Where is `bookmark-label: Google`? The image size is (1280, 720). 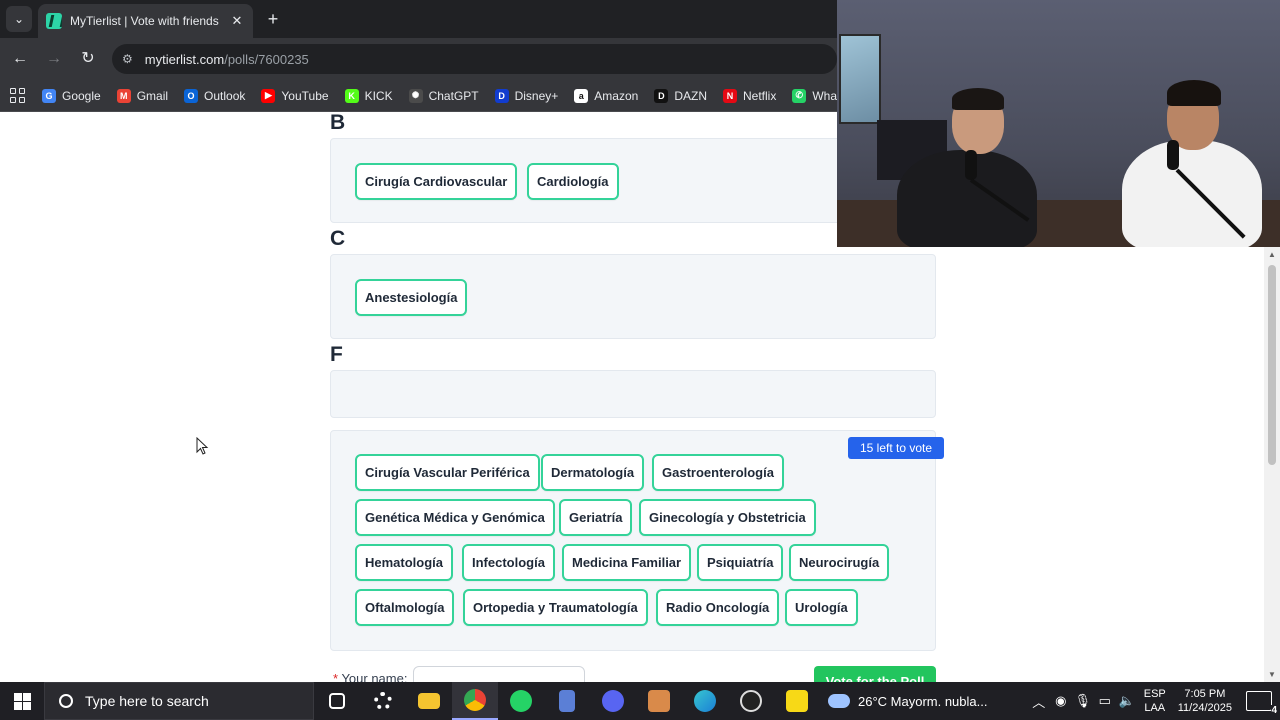
bookmark-label: Google is located at coordinates (81, 95).